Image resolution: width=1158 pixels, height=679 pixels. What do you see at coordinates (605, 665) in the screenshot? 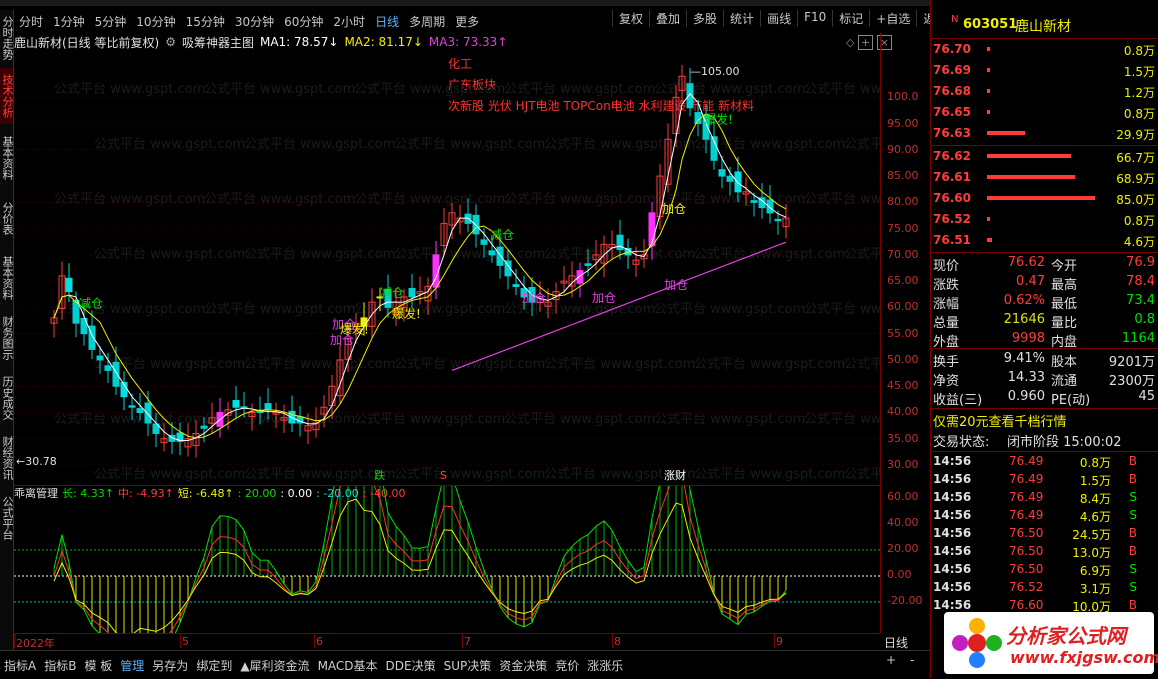
I see `bottom-tab-12: 涨涨乐` at bounding box center [605, 665].